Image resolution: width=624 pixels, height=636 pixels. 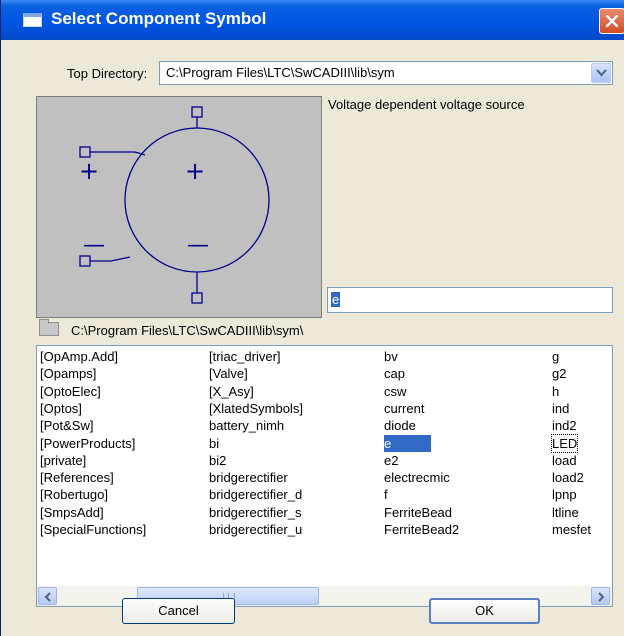 I want to click on close-icon, so click(x=612, y=21).